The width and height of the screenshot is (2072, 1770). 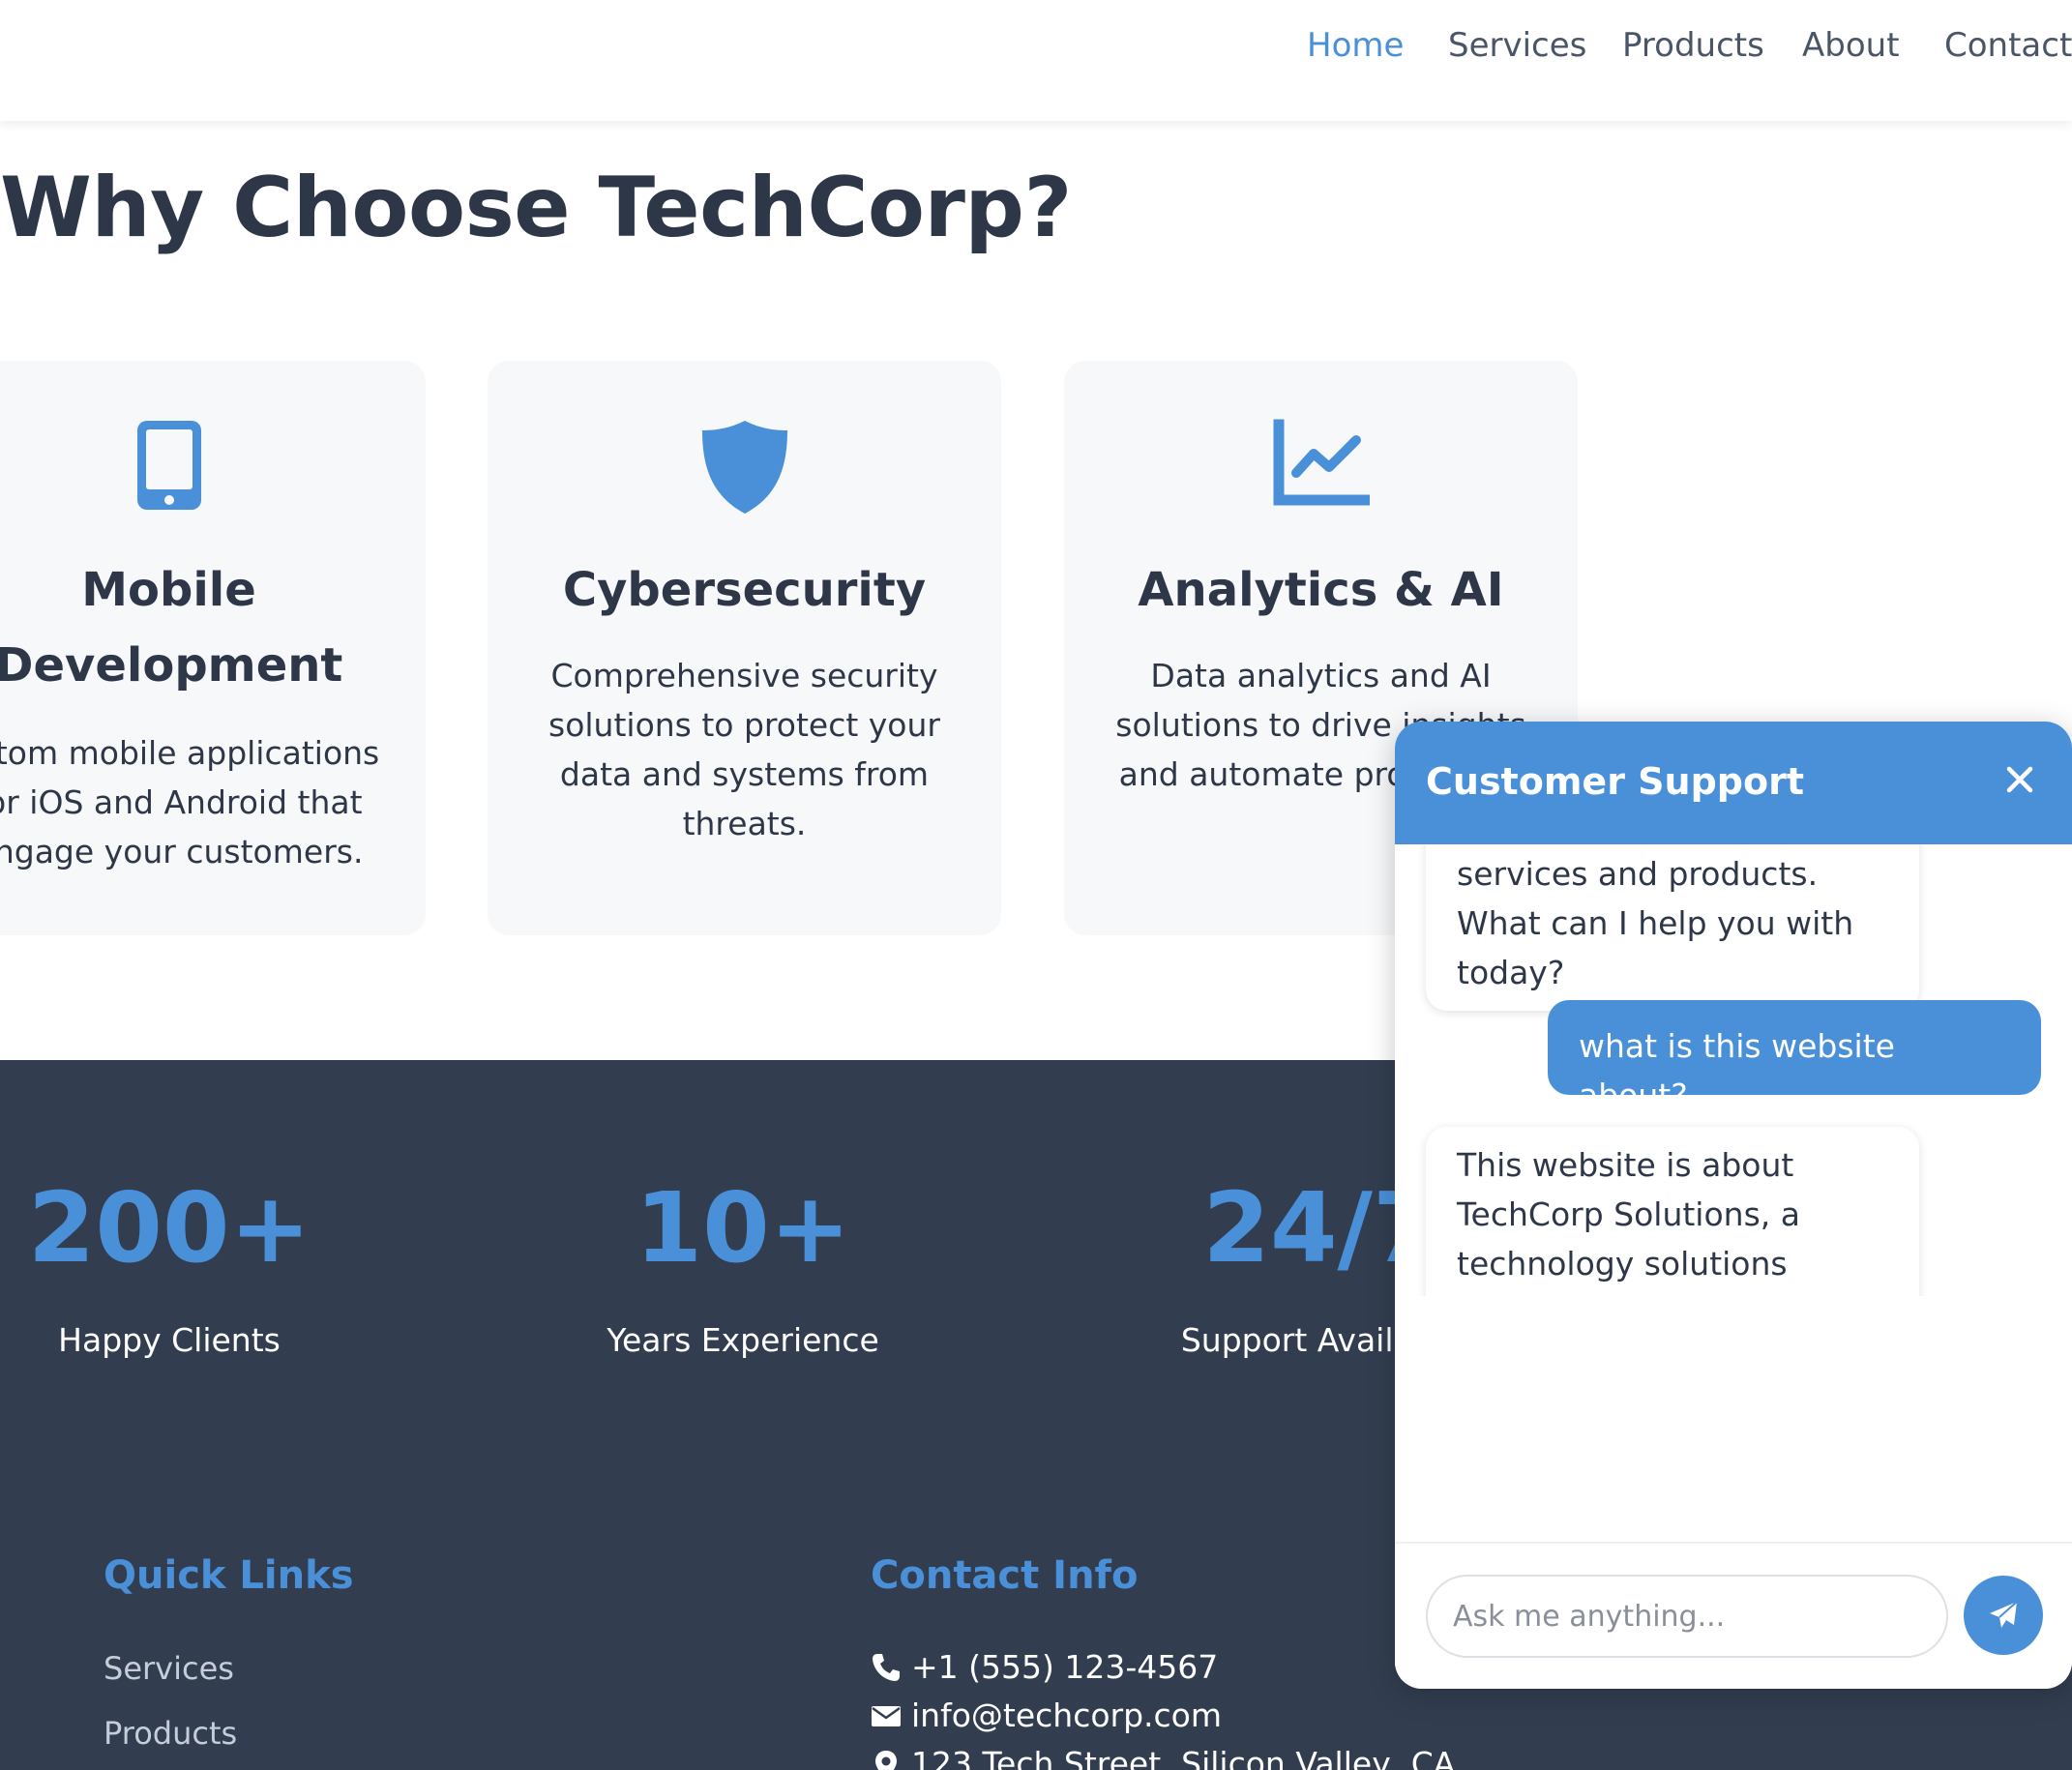 What do you see at coordinates (1355, 45) in the screenshot?
I see `nav-link-home: Home` at bounding box center [1355, 45].